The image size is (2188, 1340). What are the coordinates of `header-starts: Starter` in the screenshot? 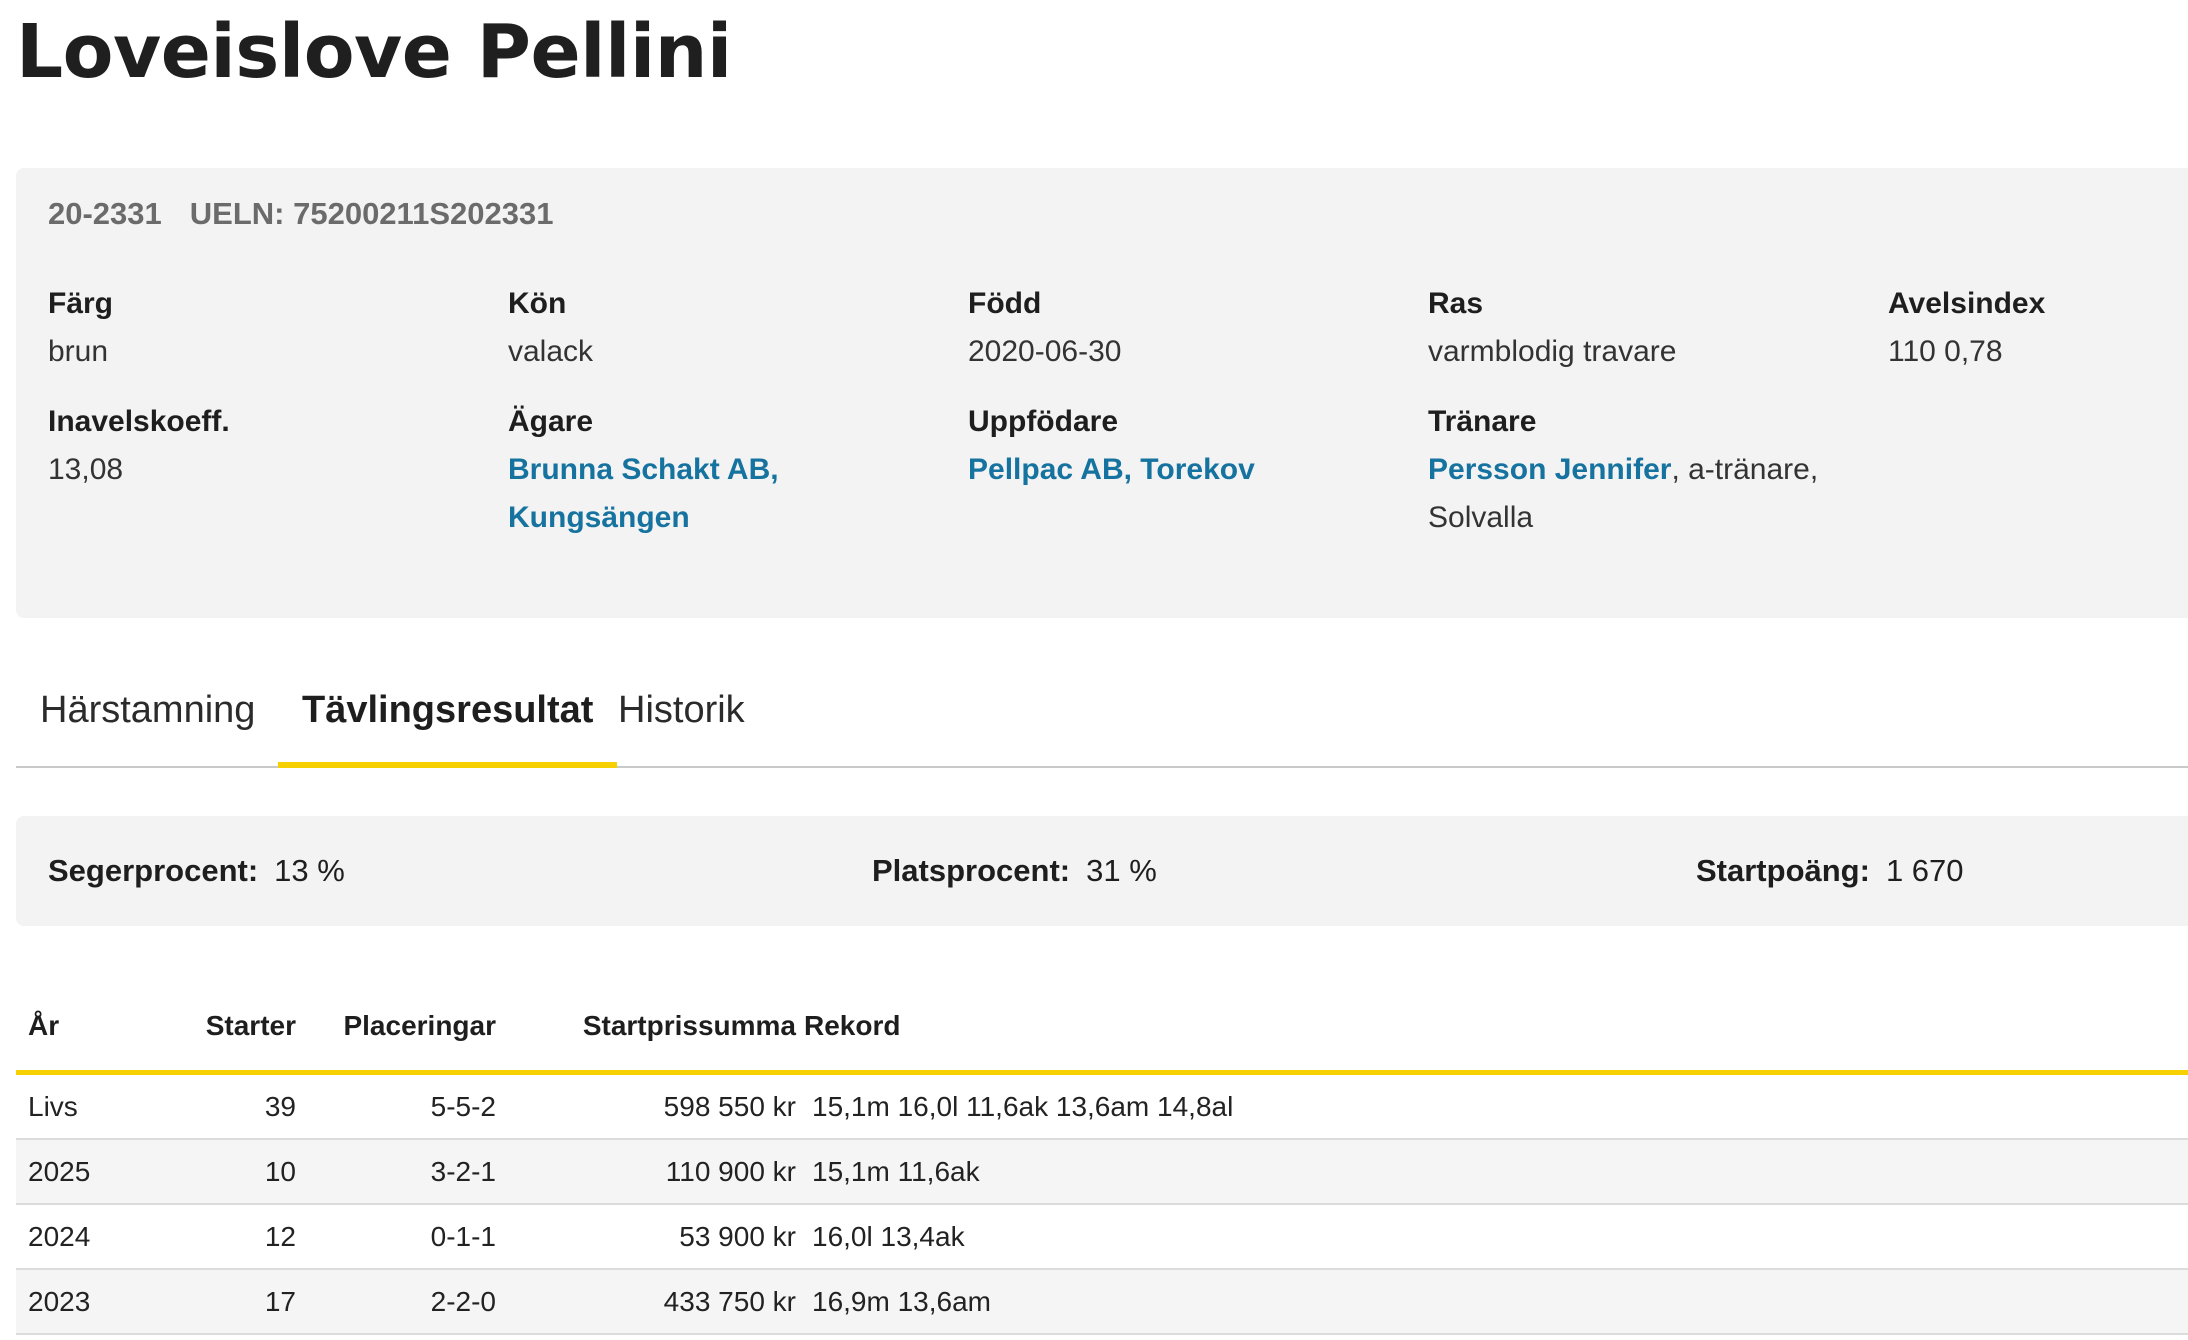 It's located at (241, 1026).